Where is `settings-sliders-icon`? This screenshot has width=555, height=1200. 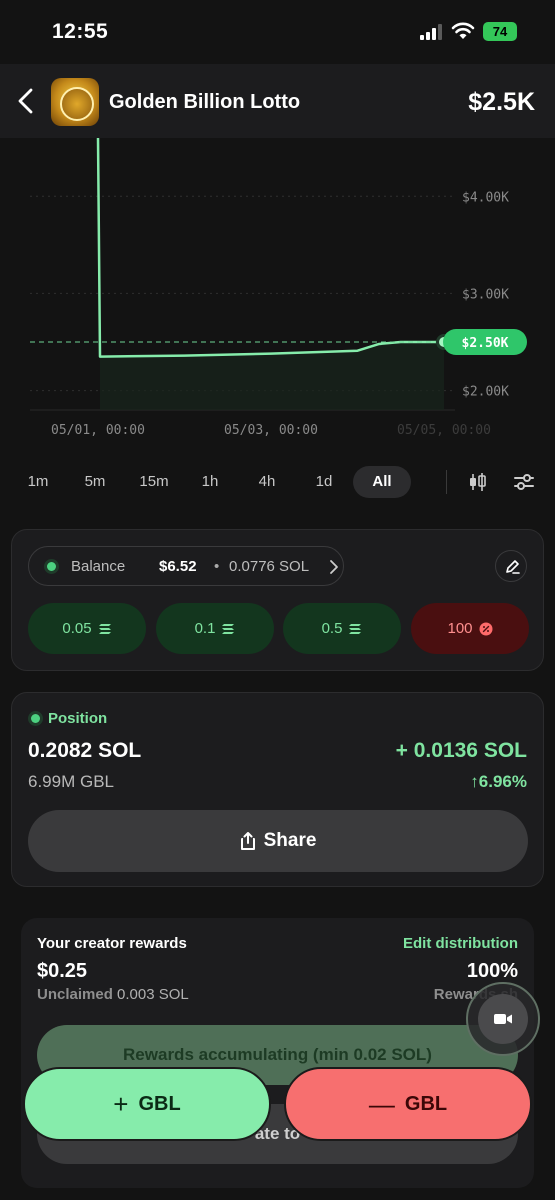 settings-sliders-icon is located at coordinates (524, 482).